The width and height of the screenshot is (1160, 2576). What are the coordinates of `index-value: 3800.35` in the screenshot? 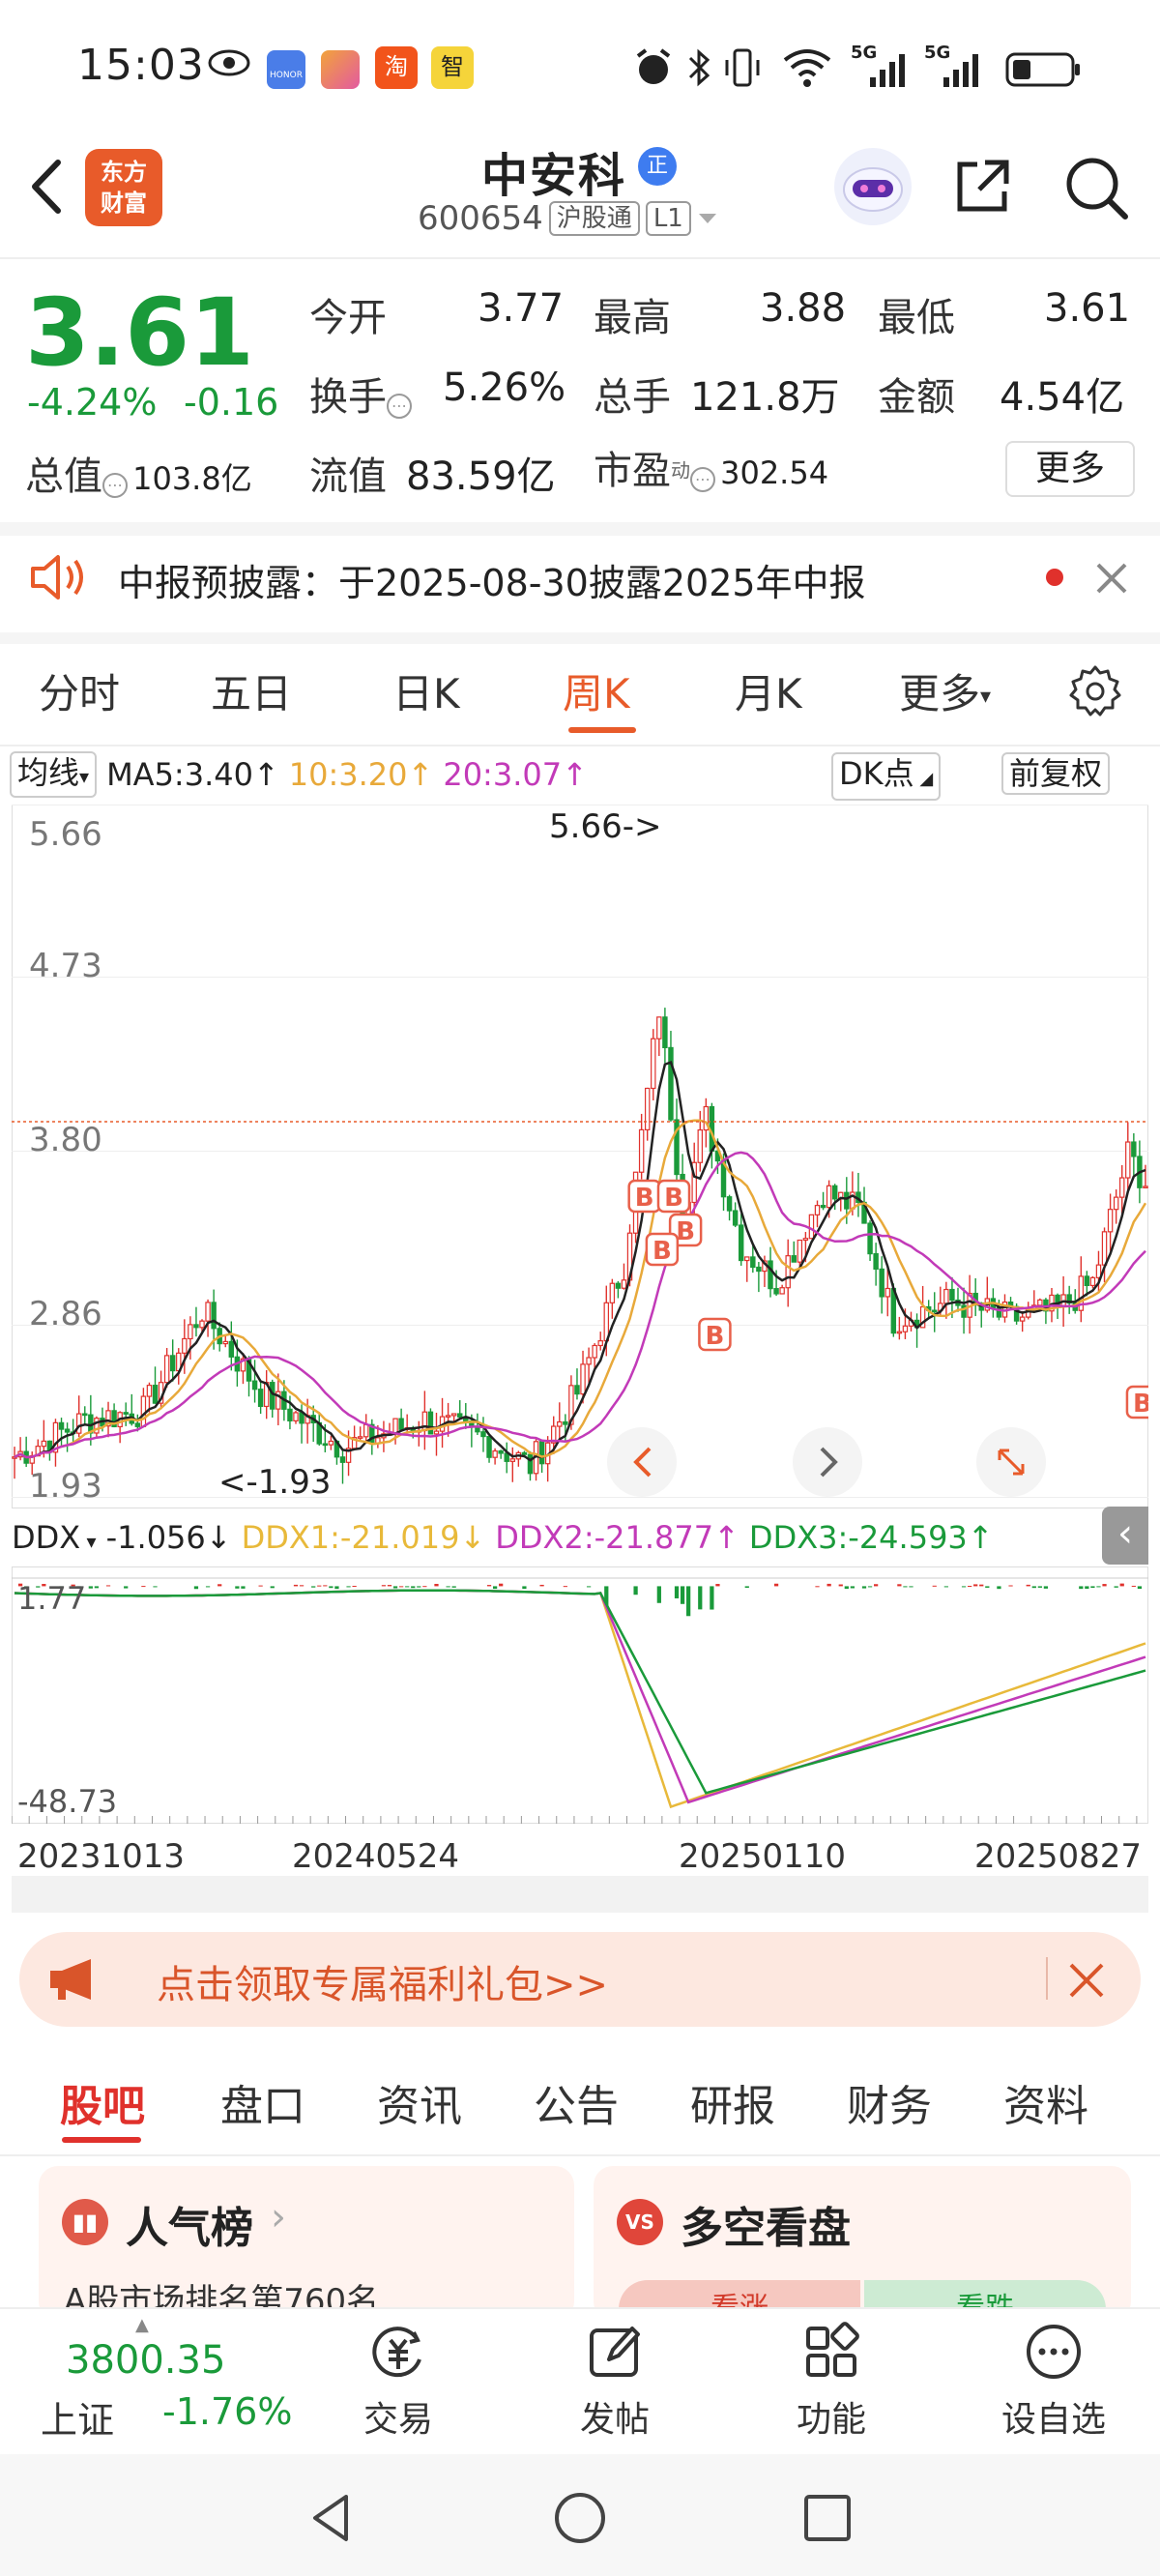 It's located at (145, 2360).